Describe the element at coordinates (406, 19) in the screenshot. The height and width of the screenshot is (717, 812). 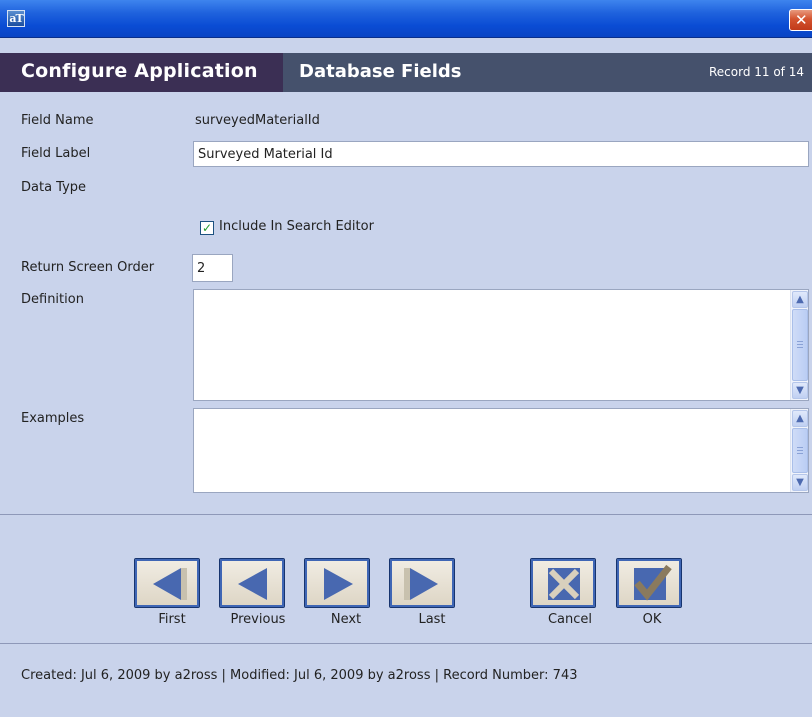
I see `window-title-bar: aT ✕` at that location.